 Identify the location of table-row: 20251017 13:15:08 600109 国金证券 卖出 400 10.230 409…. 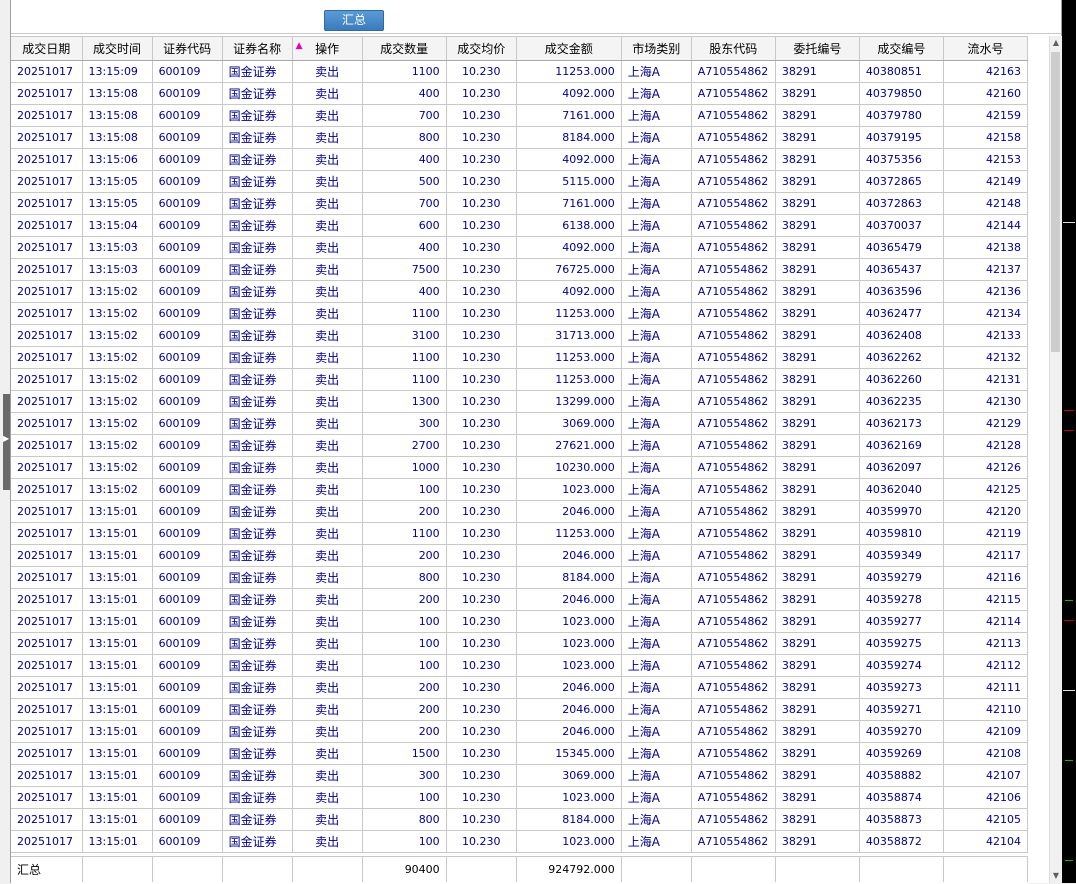
(520, 93).